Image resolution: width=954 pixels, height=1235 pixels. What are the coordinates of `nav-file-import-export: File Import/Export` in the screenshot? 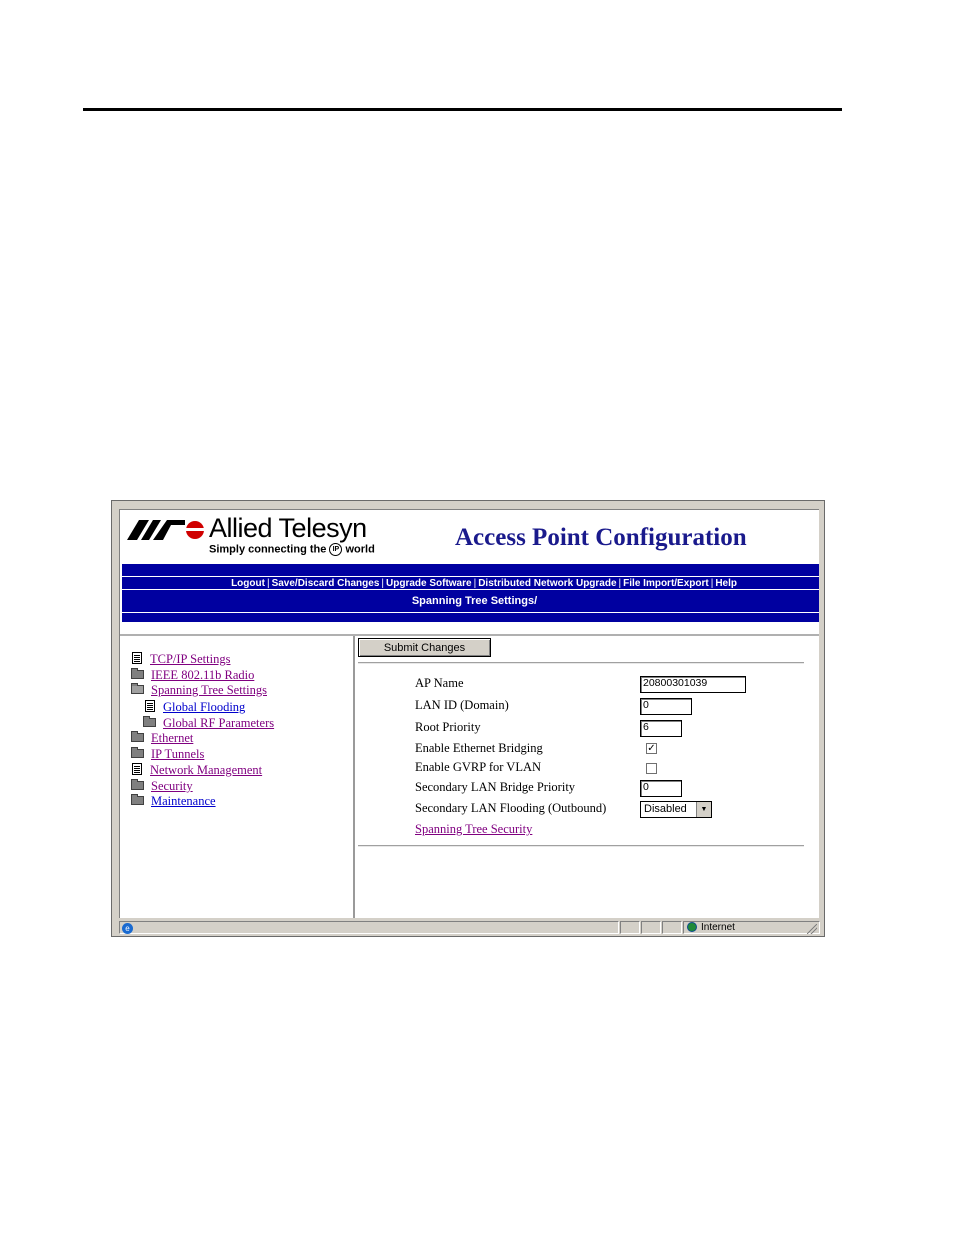 It's located at (666, 583).